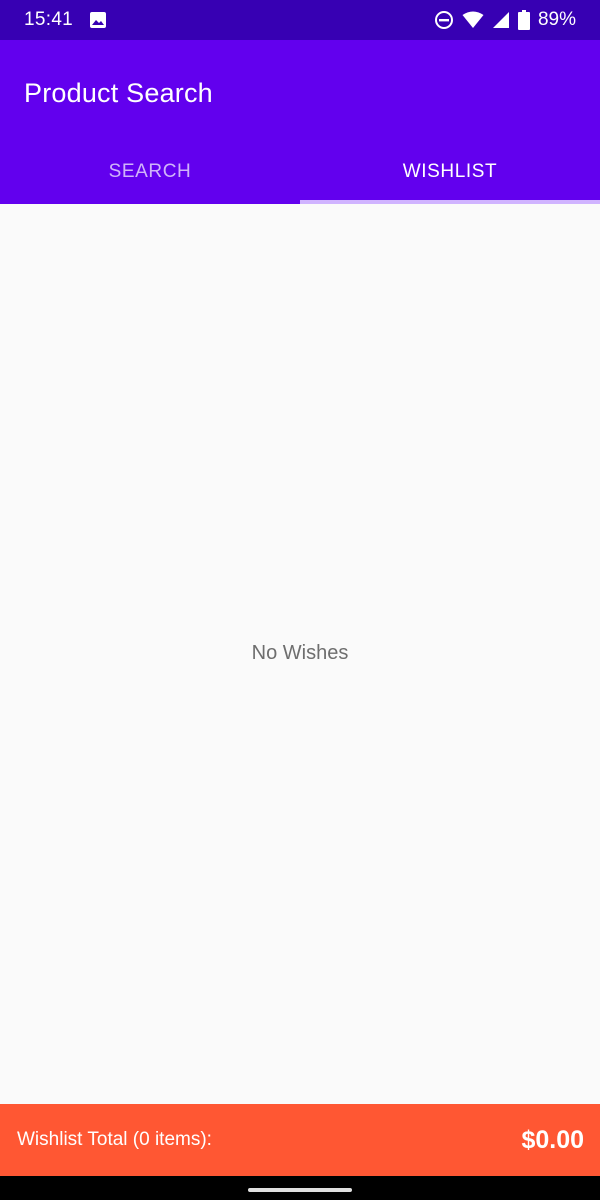 This screenshot has width=600, height=1200. I want to click on system-nav-bar, so click(300, 1188).